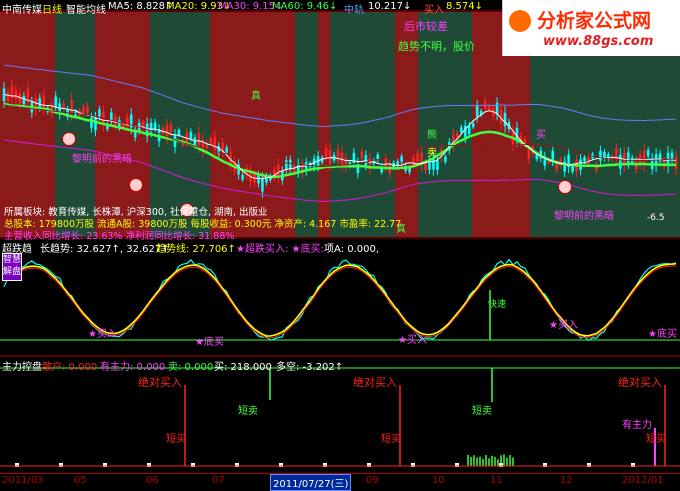 Image resolution: width=680 pixels, height=491 pixels. I want to click on x-tick-label: 2011/03, so click(23, 480).